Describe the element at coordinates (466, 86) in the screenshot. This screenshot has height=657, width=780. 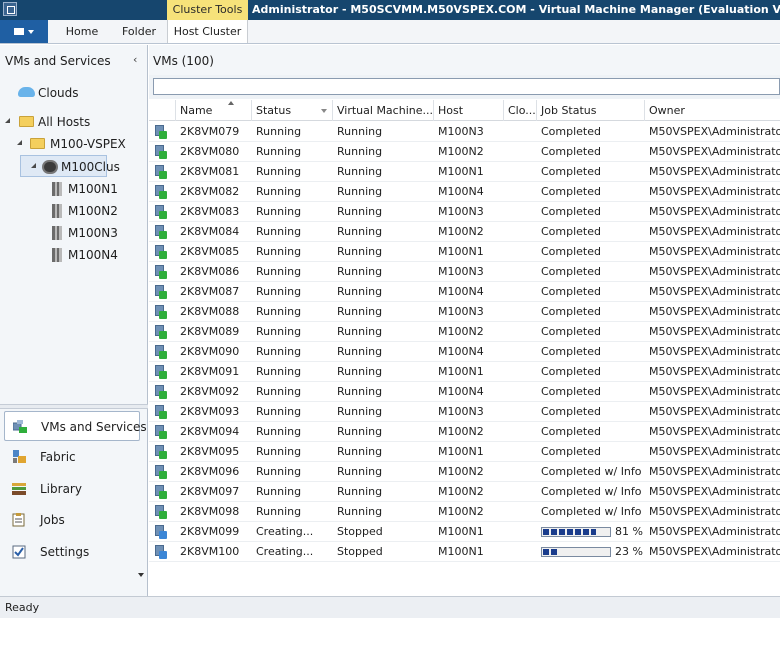
I see `search-input` at that location.